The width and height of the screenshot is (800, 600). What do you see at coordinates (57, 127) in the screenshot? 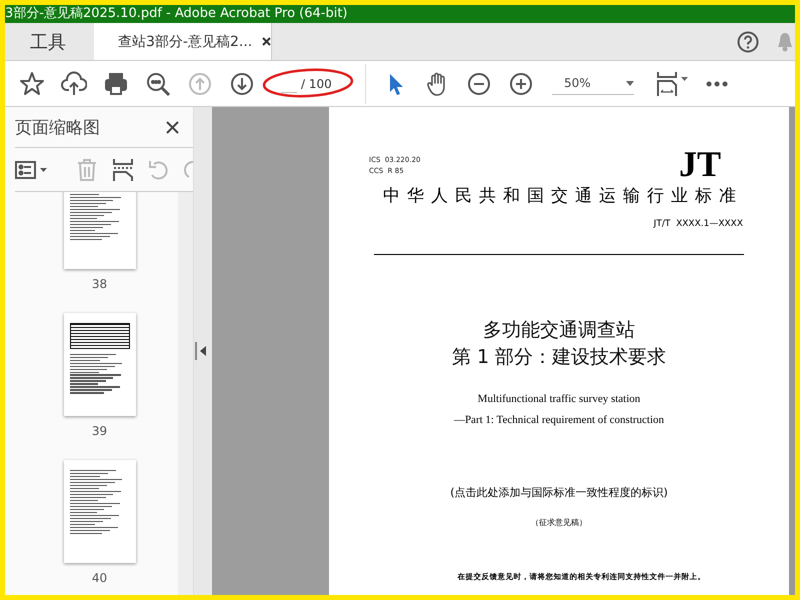
I see `panel-title: 页面缩略图` at bounding box center [57, 127].